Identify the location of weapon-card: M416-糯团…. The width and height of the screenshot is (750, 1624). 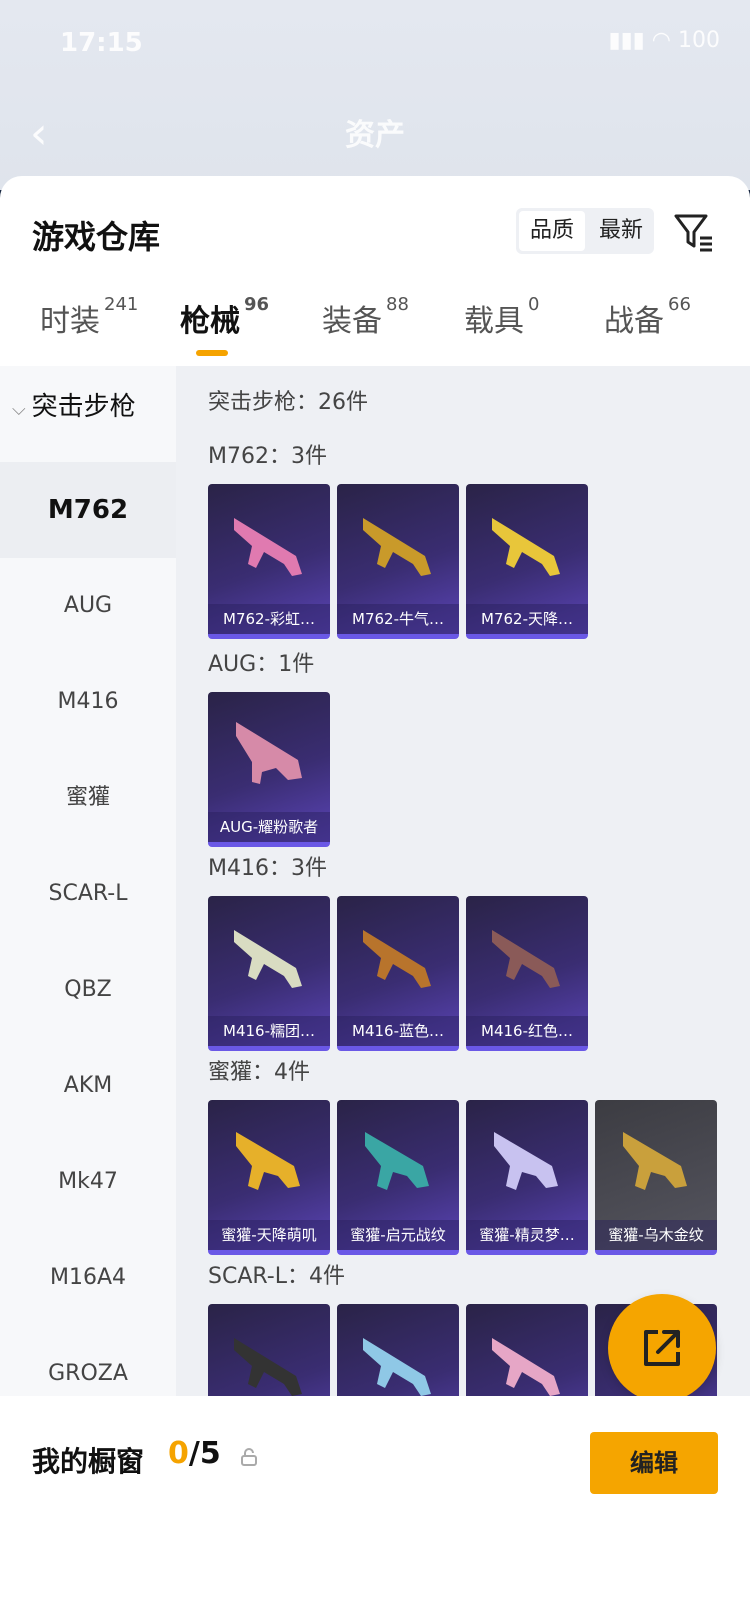
(269, 973).